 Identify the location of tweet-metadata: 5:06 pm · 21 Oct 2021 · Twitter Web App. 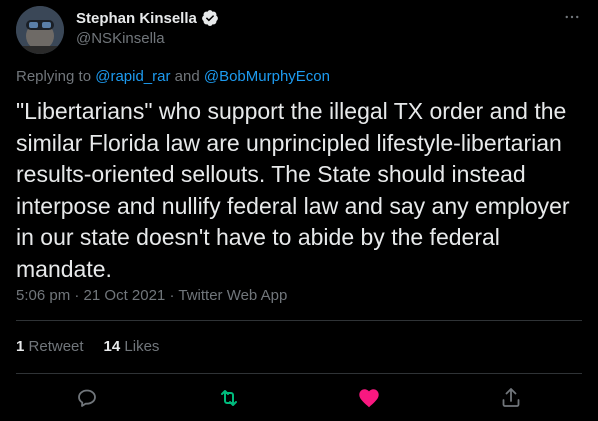
(151, 295).